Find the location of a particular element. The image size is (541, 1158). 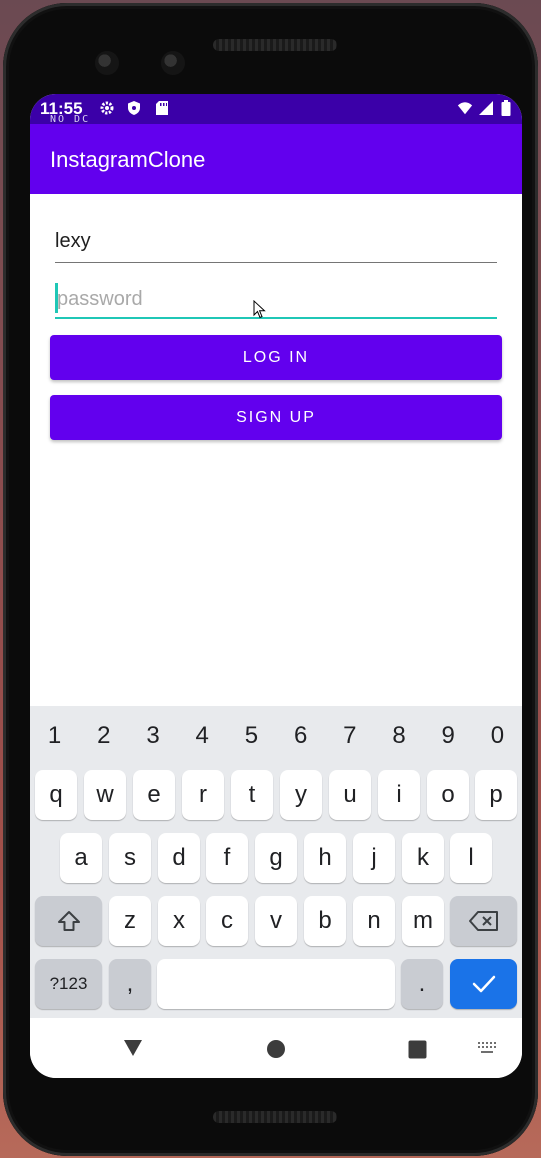

key-5: 5 is located at coordinates (251, 736).